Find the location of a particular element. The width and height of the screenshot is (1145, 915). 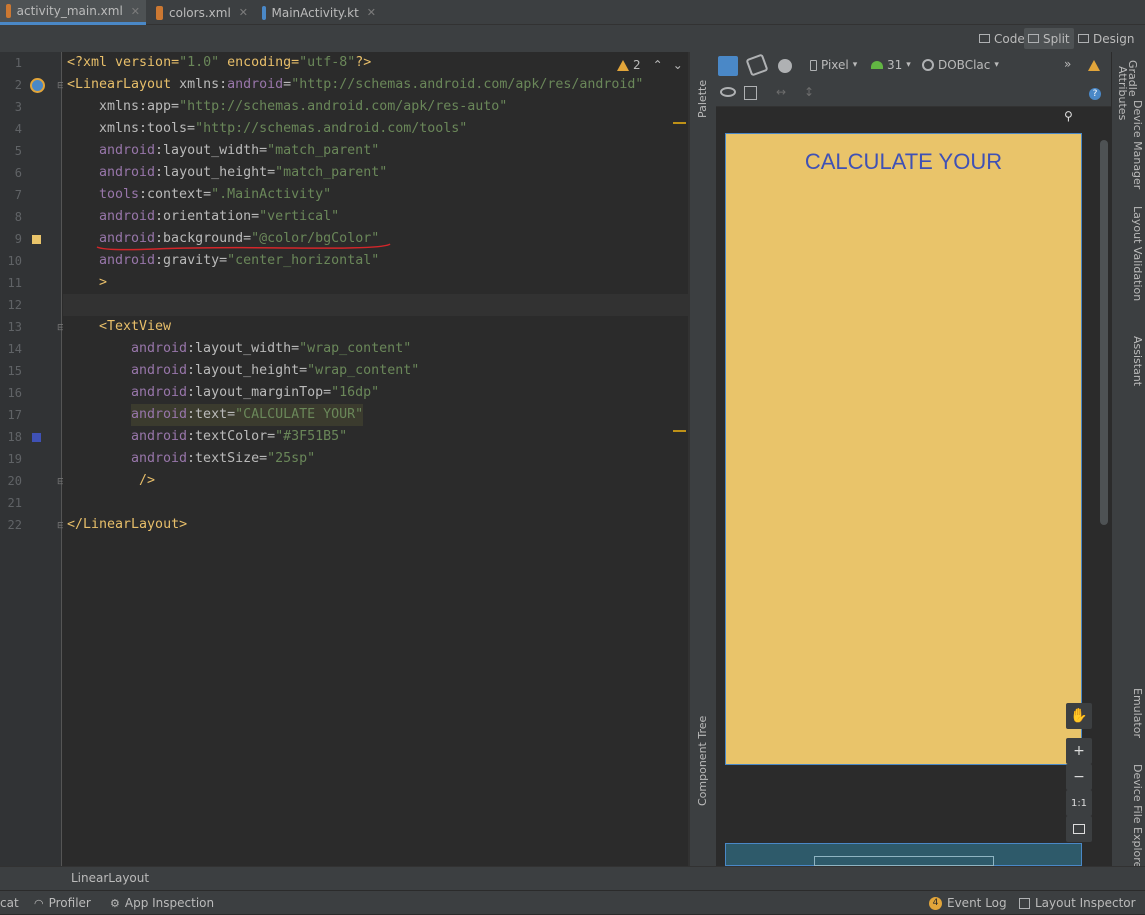

code-token: :textColor= is located at coordinates (231, 436).